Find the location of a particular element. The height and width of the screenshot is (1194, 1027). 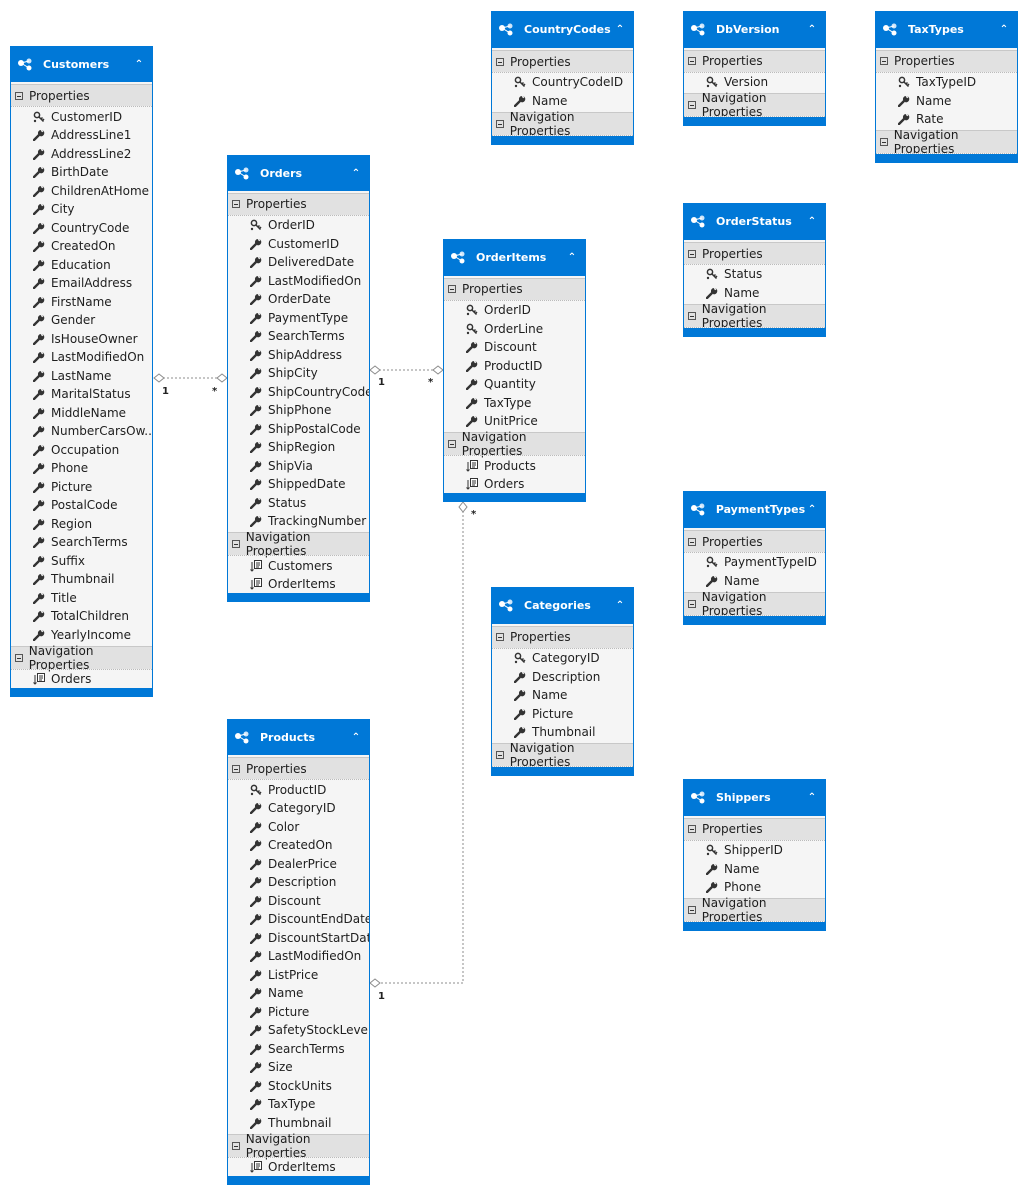

property-row: ShippedDate is located at coordinates (298, 484).